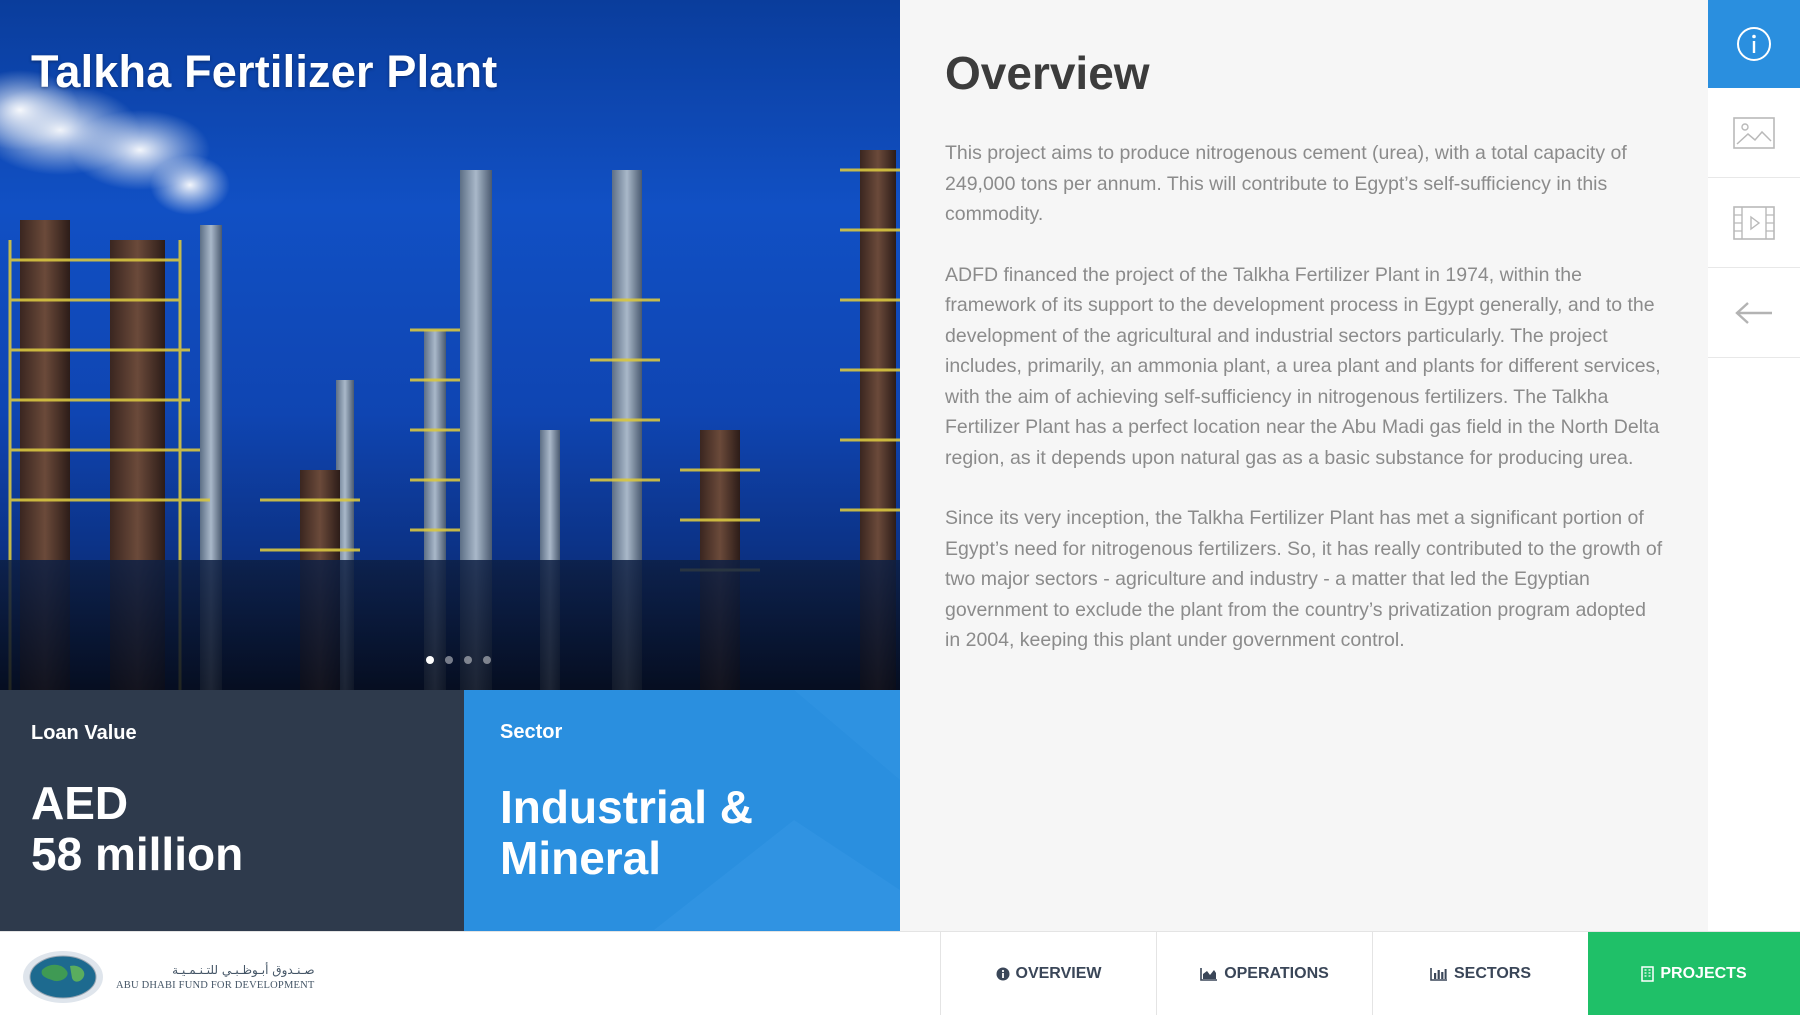 Image resolution: width=1800 pixels, height=1015 pixels. What do you see at coordinates (243, 970) in the screenshot?
I see `logo-arabic-text: صـنـدوق أبـوظـبـي للتـنـمـيـة` at bounding box center [243, 970].